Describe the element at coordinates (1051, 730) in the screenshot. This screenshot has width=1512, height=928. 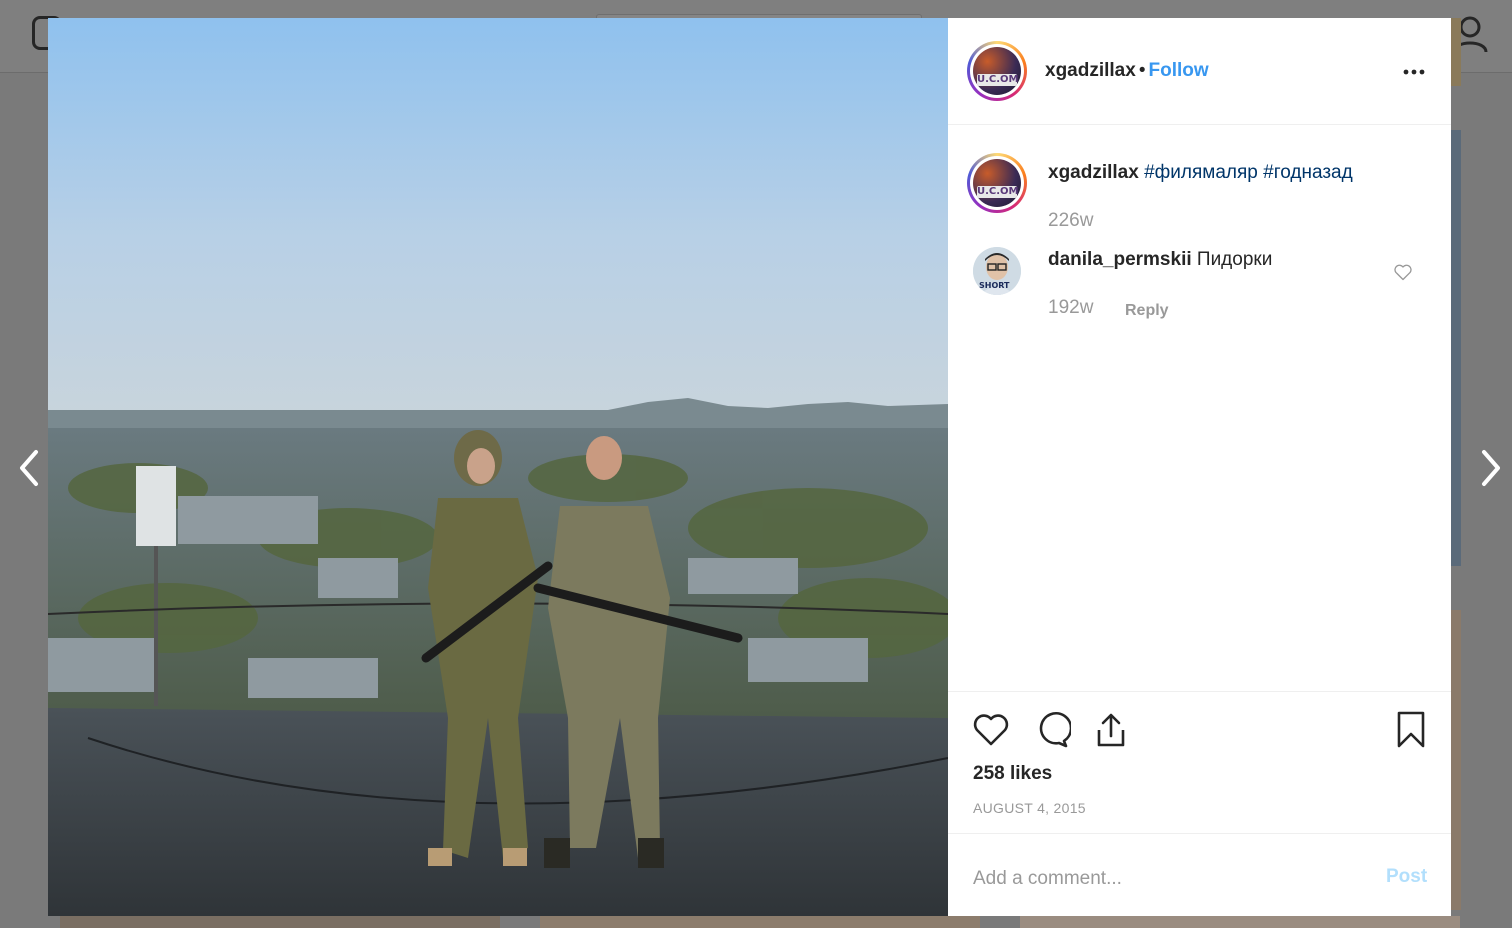
I see `comment-bubble-icon` at that location.